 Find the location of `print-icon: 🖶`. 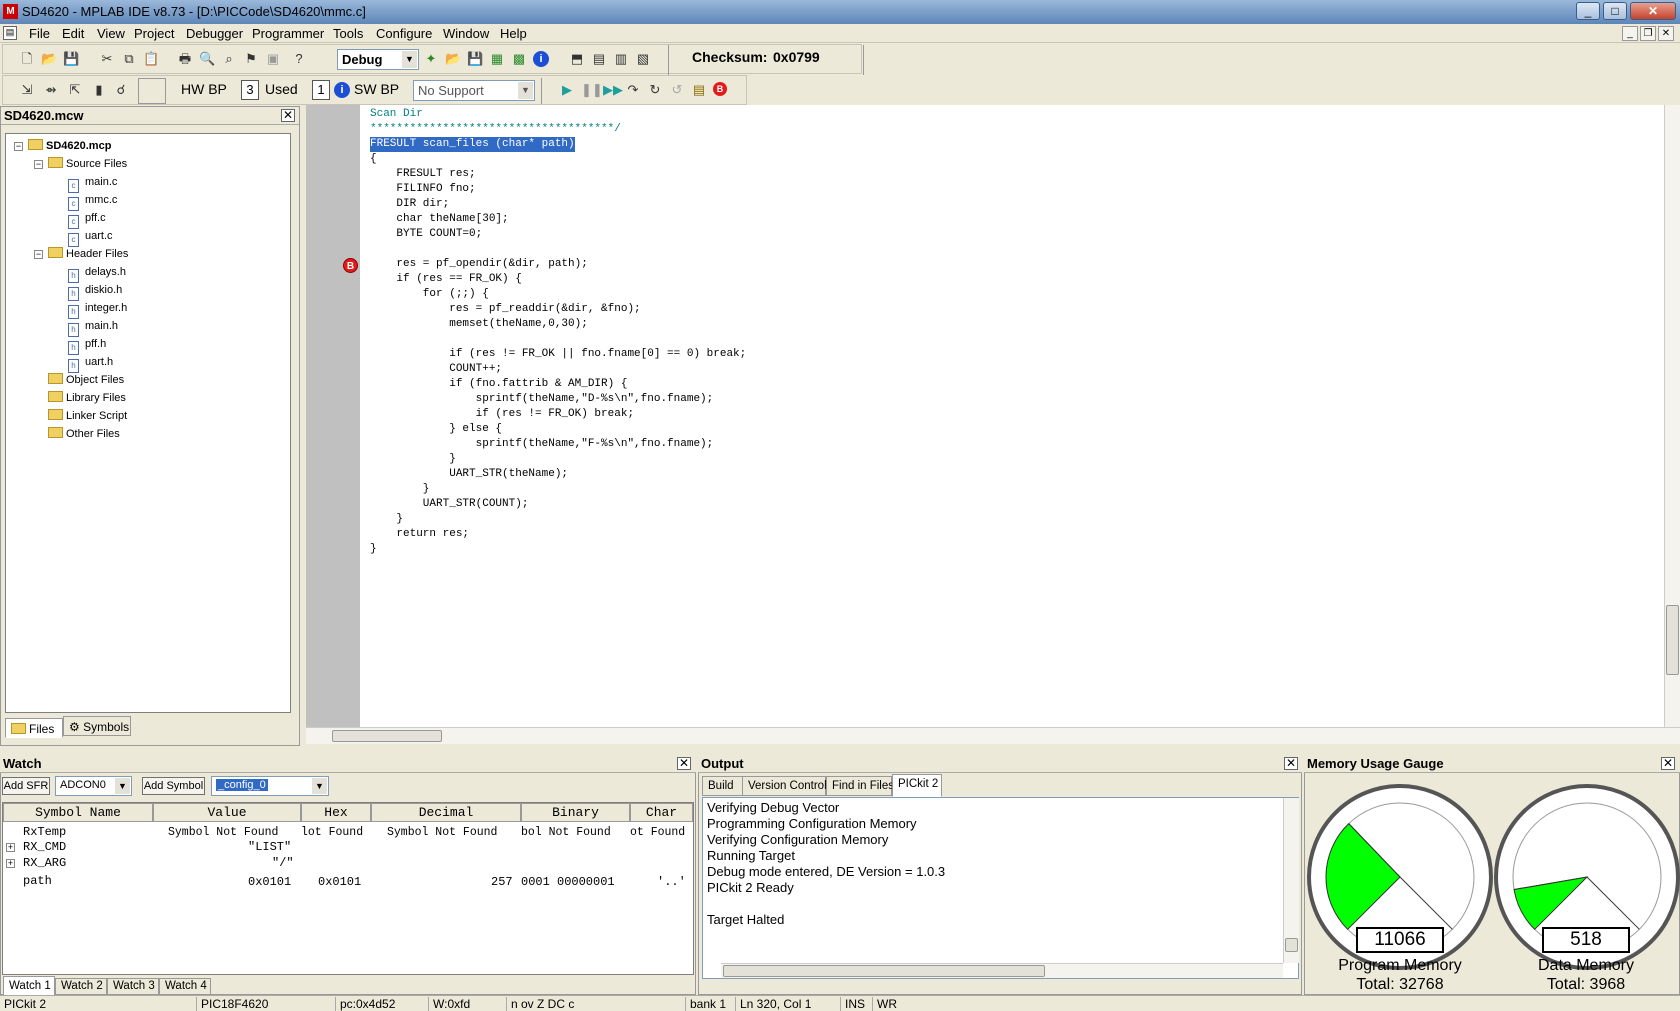

print-icon: 🖶 is located at coordinates (185, 59).